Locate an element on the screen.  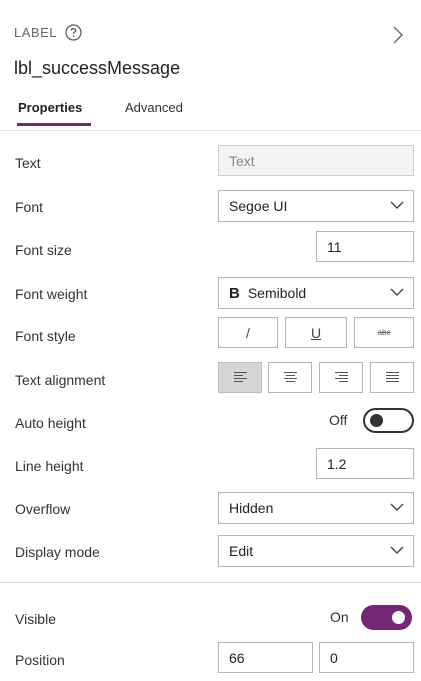
align-left-button is located at coordinates (240, 377).